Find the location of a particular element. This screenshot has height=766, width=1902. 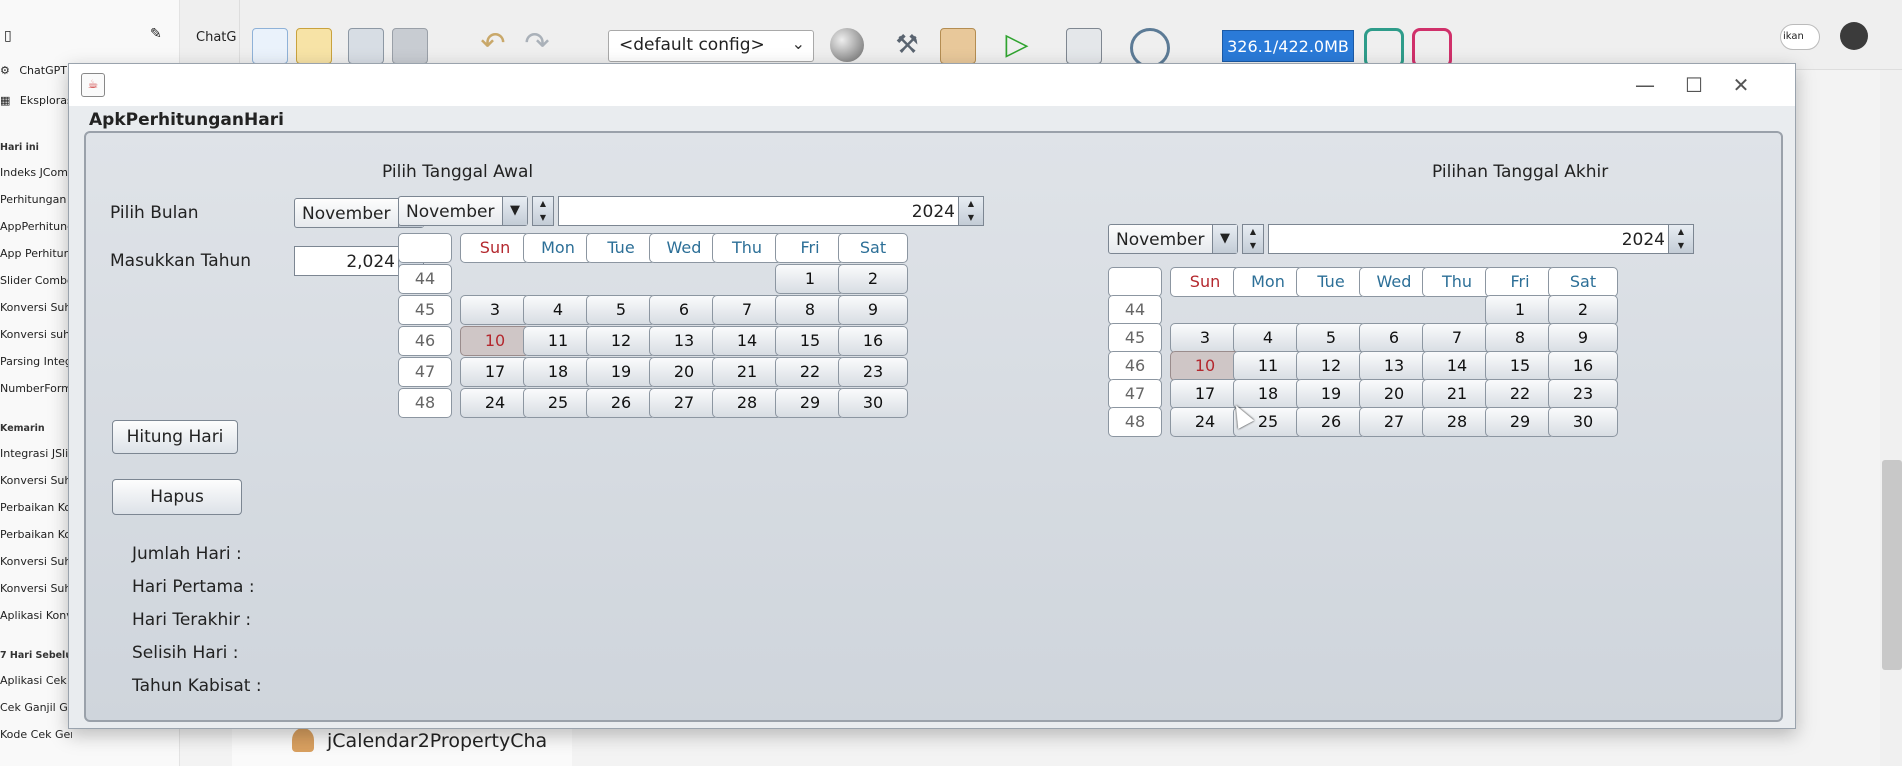

sidebar-history-item: Aplikasi Konver is located at coordinates (36, 615).